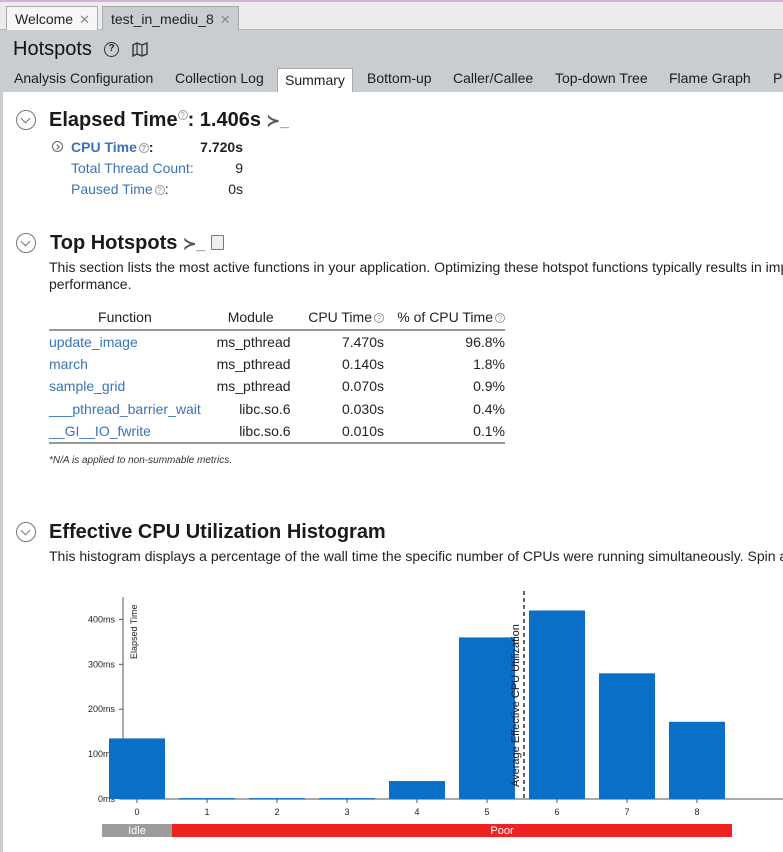  I want to click on function-link: ___pthread_barrier_wait, so click(125, 409).